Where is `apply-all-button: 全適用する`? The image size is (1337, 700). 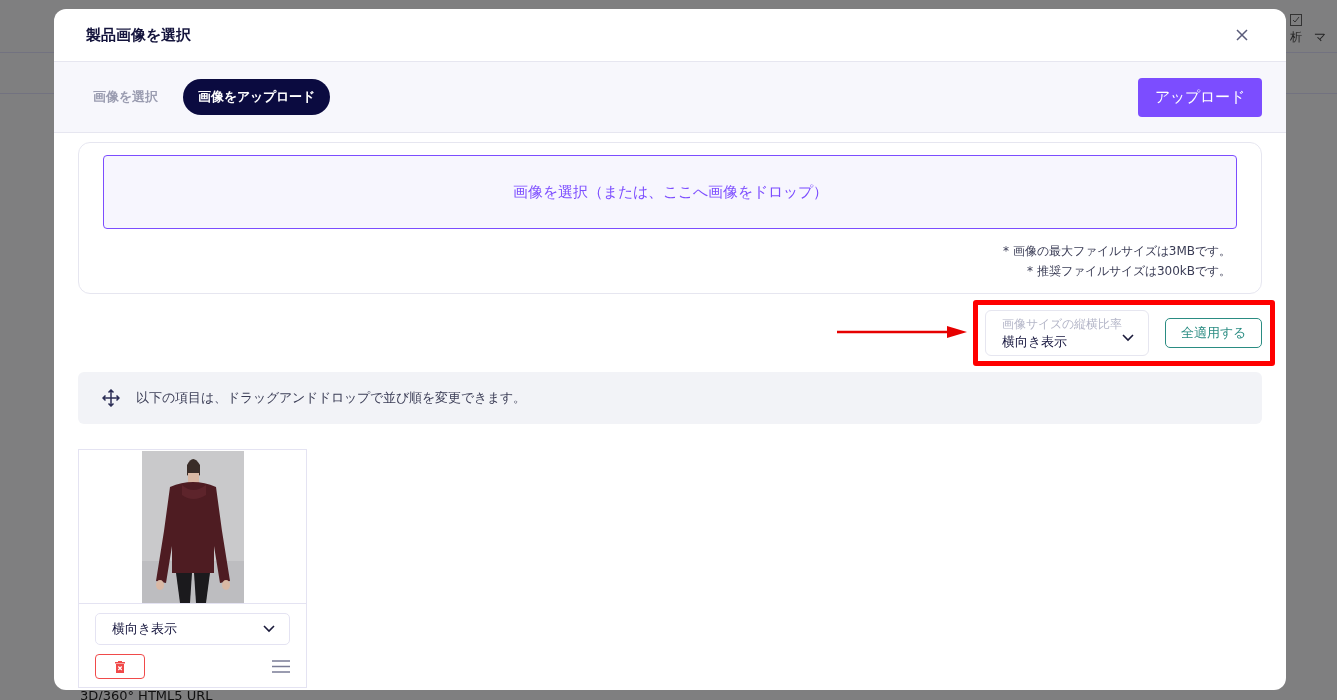 apply-all-button: 全適用する is located at coordinates (1213, 333).